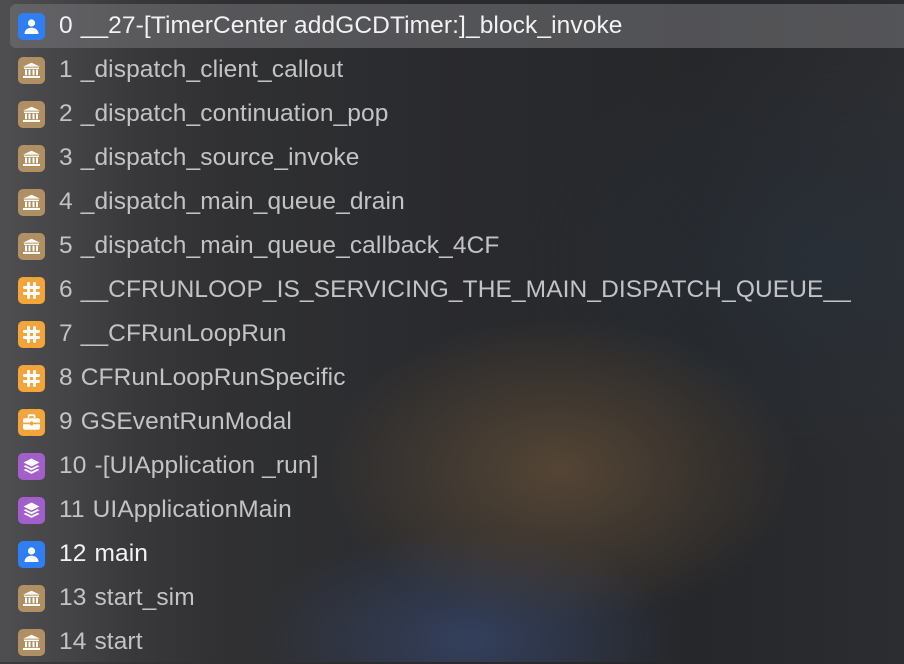 The image size is (904, 664). What do you see at coordinates (457, 70) in the screenshot?
I see `stack-frame-row: 1 _dispatch_client_callout` at bounding box center [457, 70].